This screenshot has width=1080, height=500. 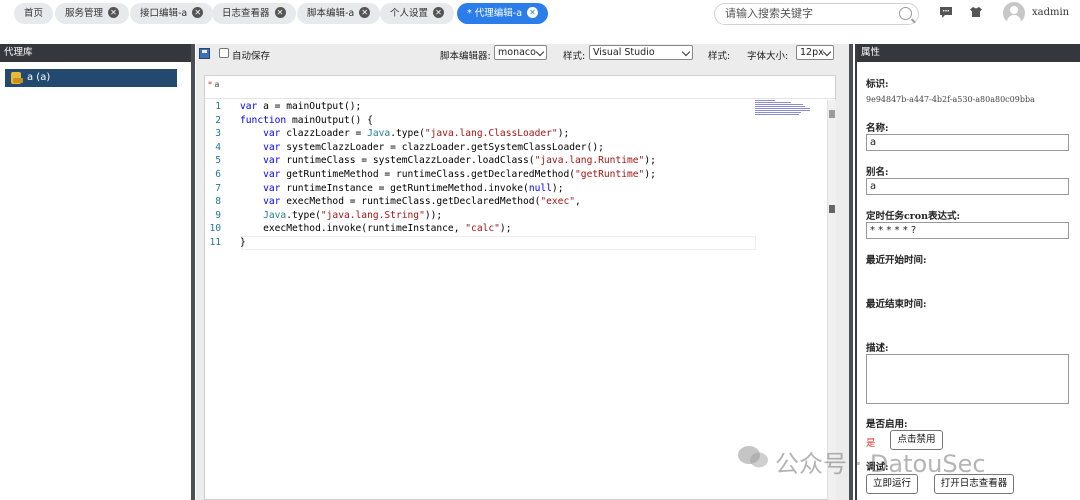 What do you see at coordinates (1050, 12) in the screenshot?
I see `username: xadmin` at bounding box center [1050, 12].